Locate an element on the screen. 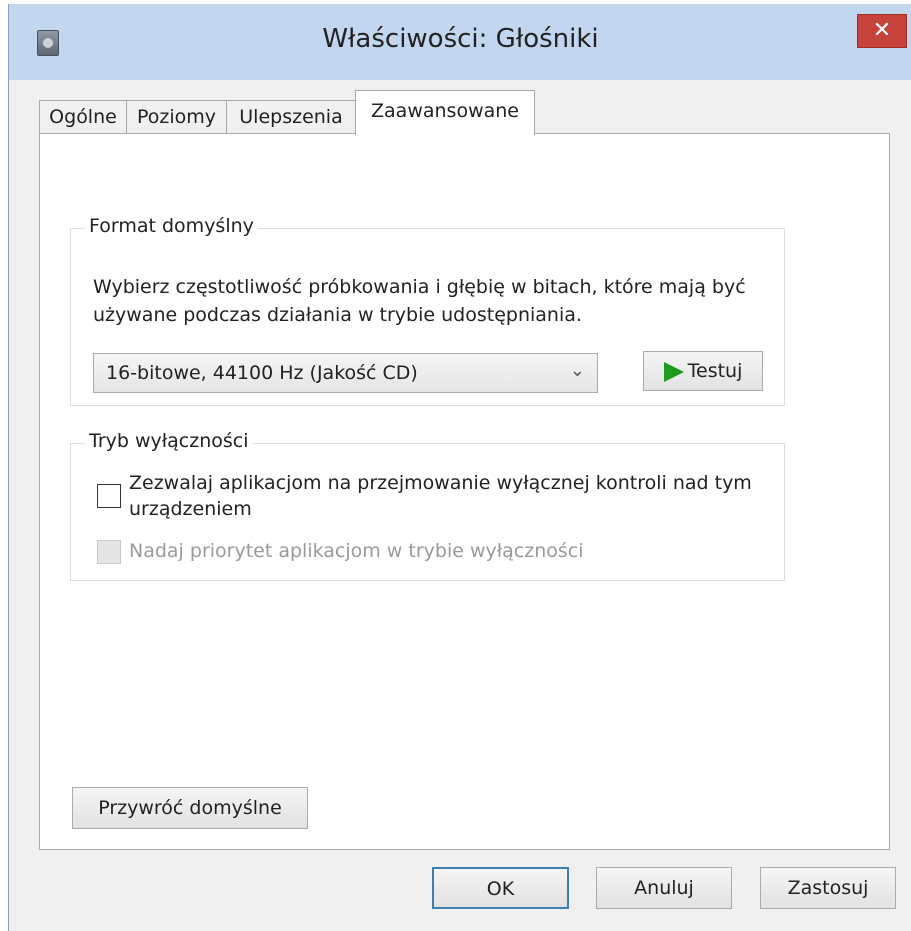 The image size is (911, 931). tab-enhancements: Ulepszenia is located at coordinates (291, 117).